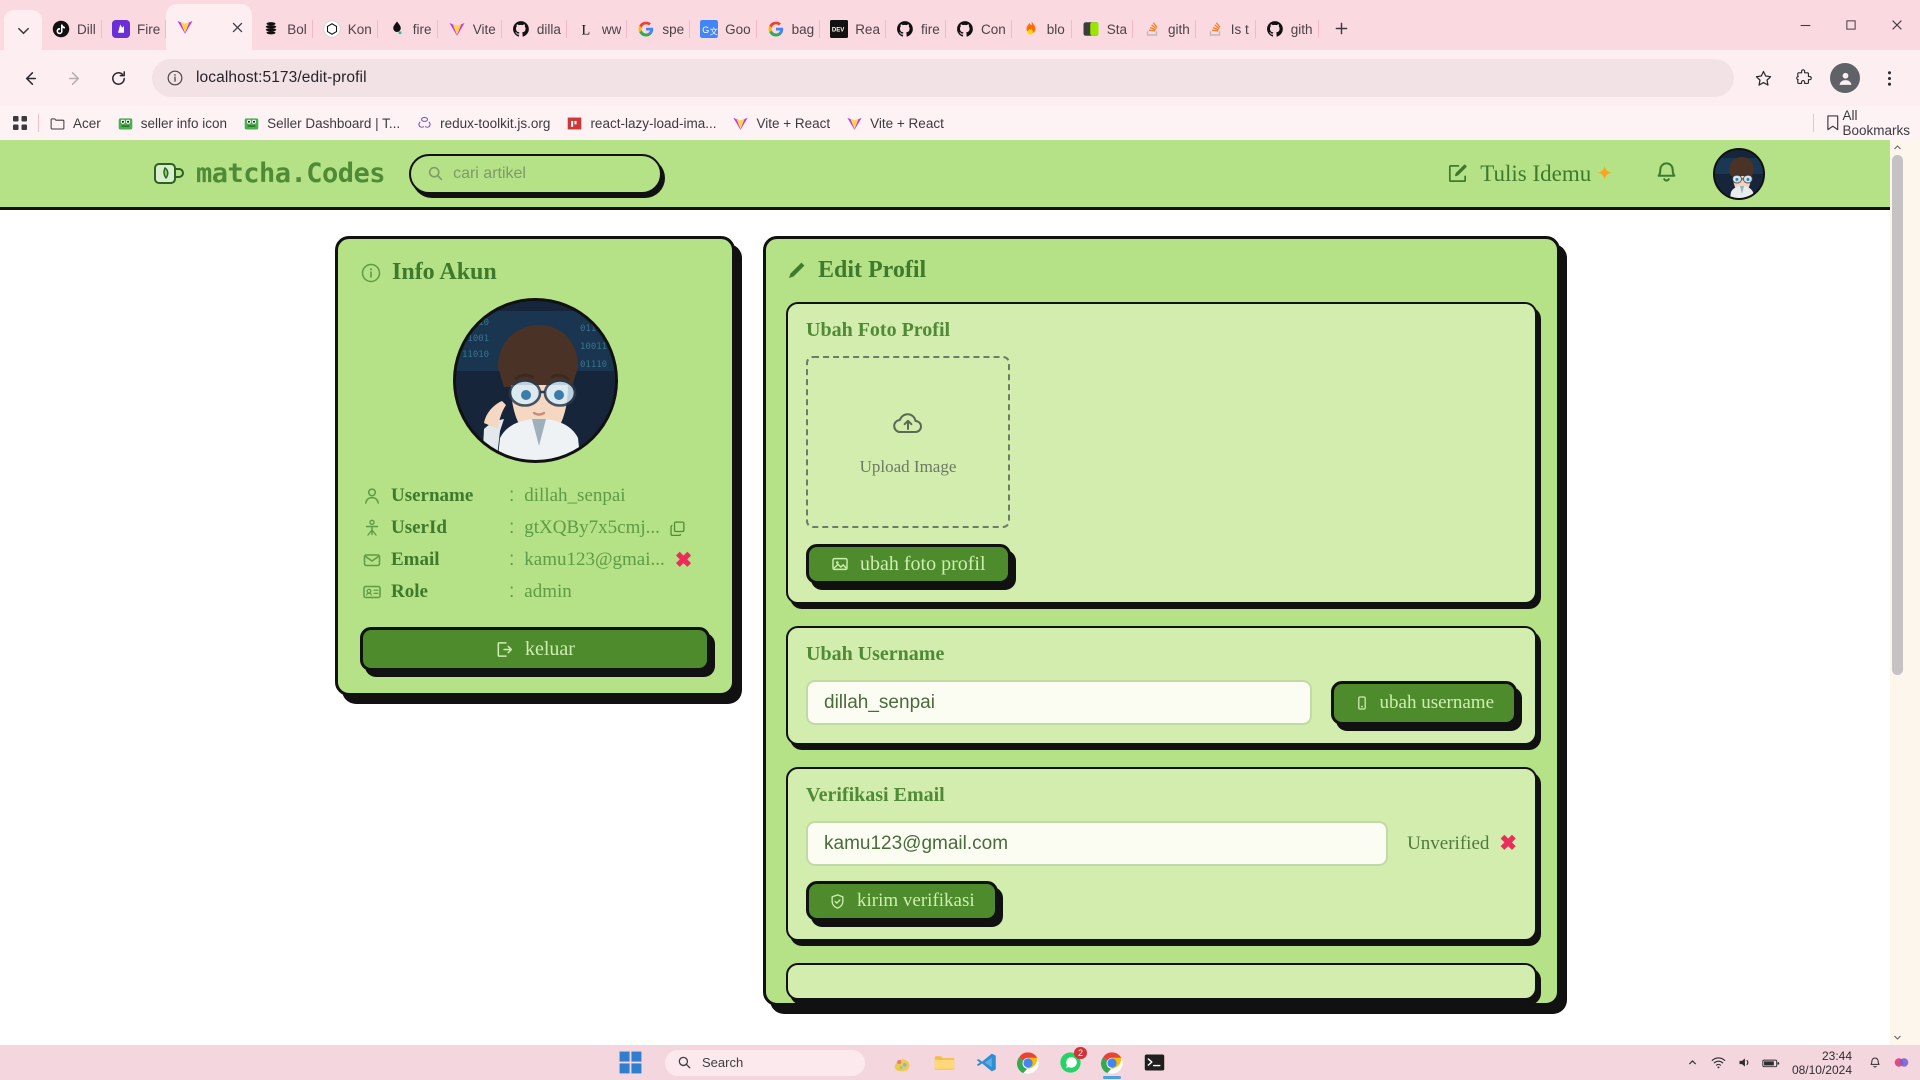 The height and width of the screenshot is (1080, 1920). I want to click on tab-title: Is t, so click(1239, 29).